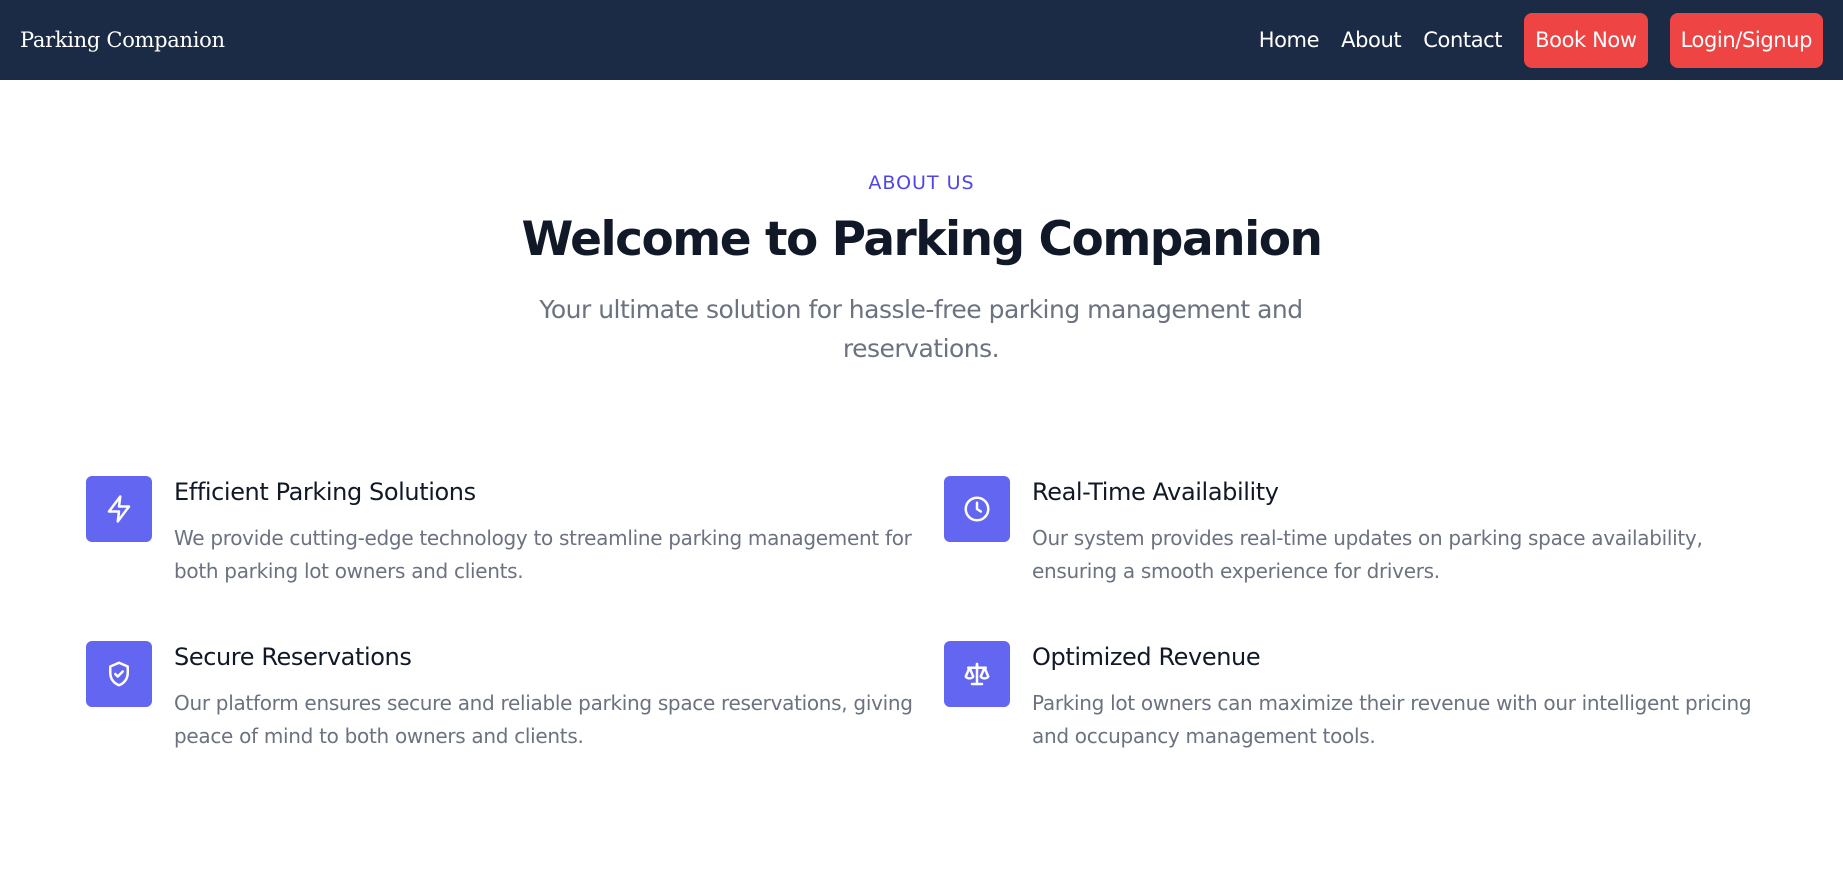 The width and height of the screenshot is (1843, 887). Describe the element at coordinates (293, 657) in the screenshot. I see `feature-title: Secure Reservations` at that location.